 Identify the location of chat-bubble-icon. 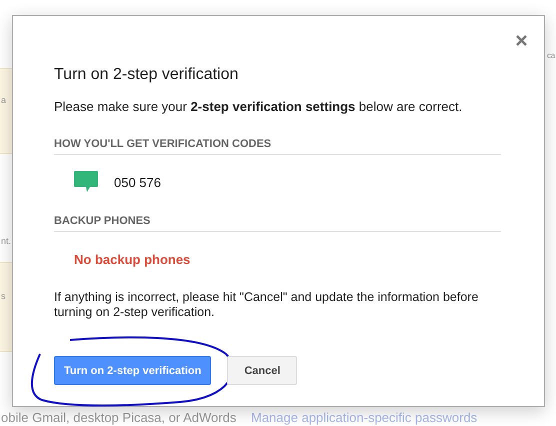
(86, 182).